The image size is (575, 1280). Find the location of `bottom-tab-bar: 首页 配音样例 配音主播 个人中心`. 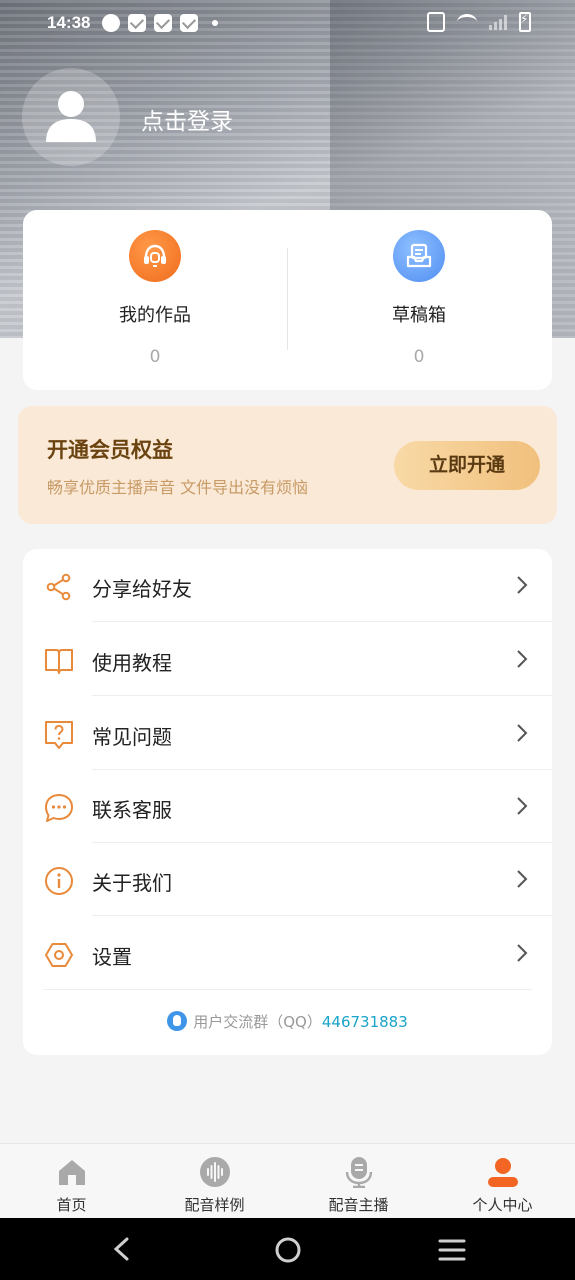

bottom-tab-bar: 首页 配音样例 配音主播 个人中心 is located at coordinates (287, 1180).